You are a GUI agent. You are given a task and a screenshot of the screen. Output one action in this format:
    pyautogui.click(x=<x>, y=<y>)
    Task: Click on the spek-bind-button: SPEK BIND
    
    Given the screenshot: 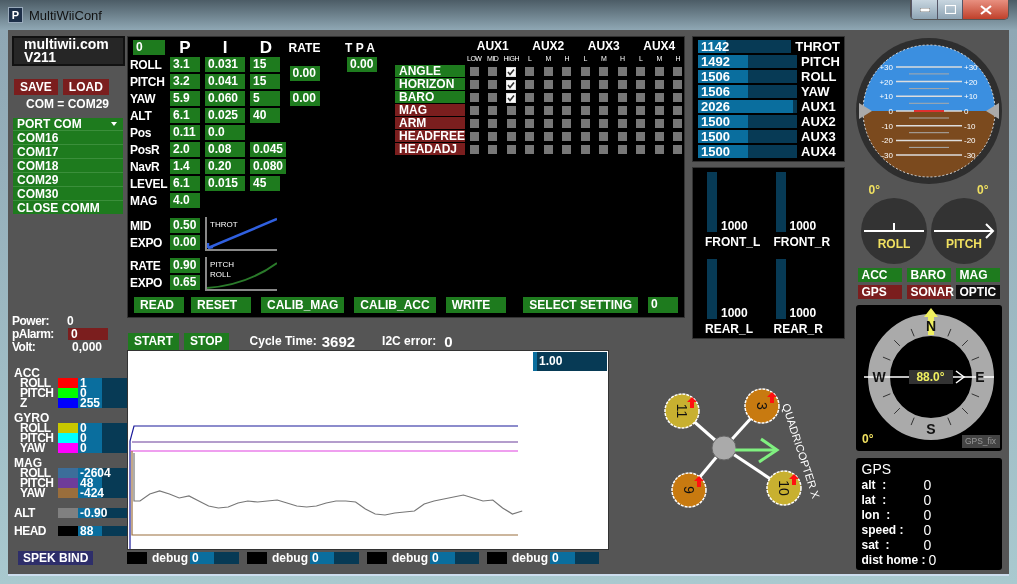 What is the action you would take?
    pyautogui.click(x=56, y=558)
    